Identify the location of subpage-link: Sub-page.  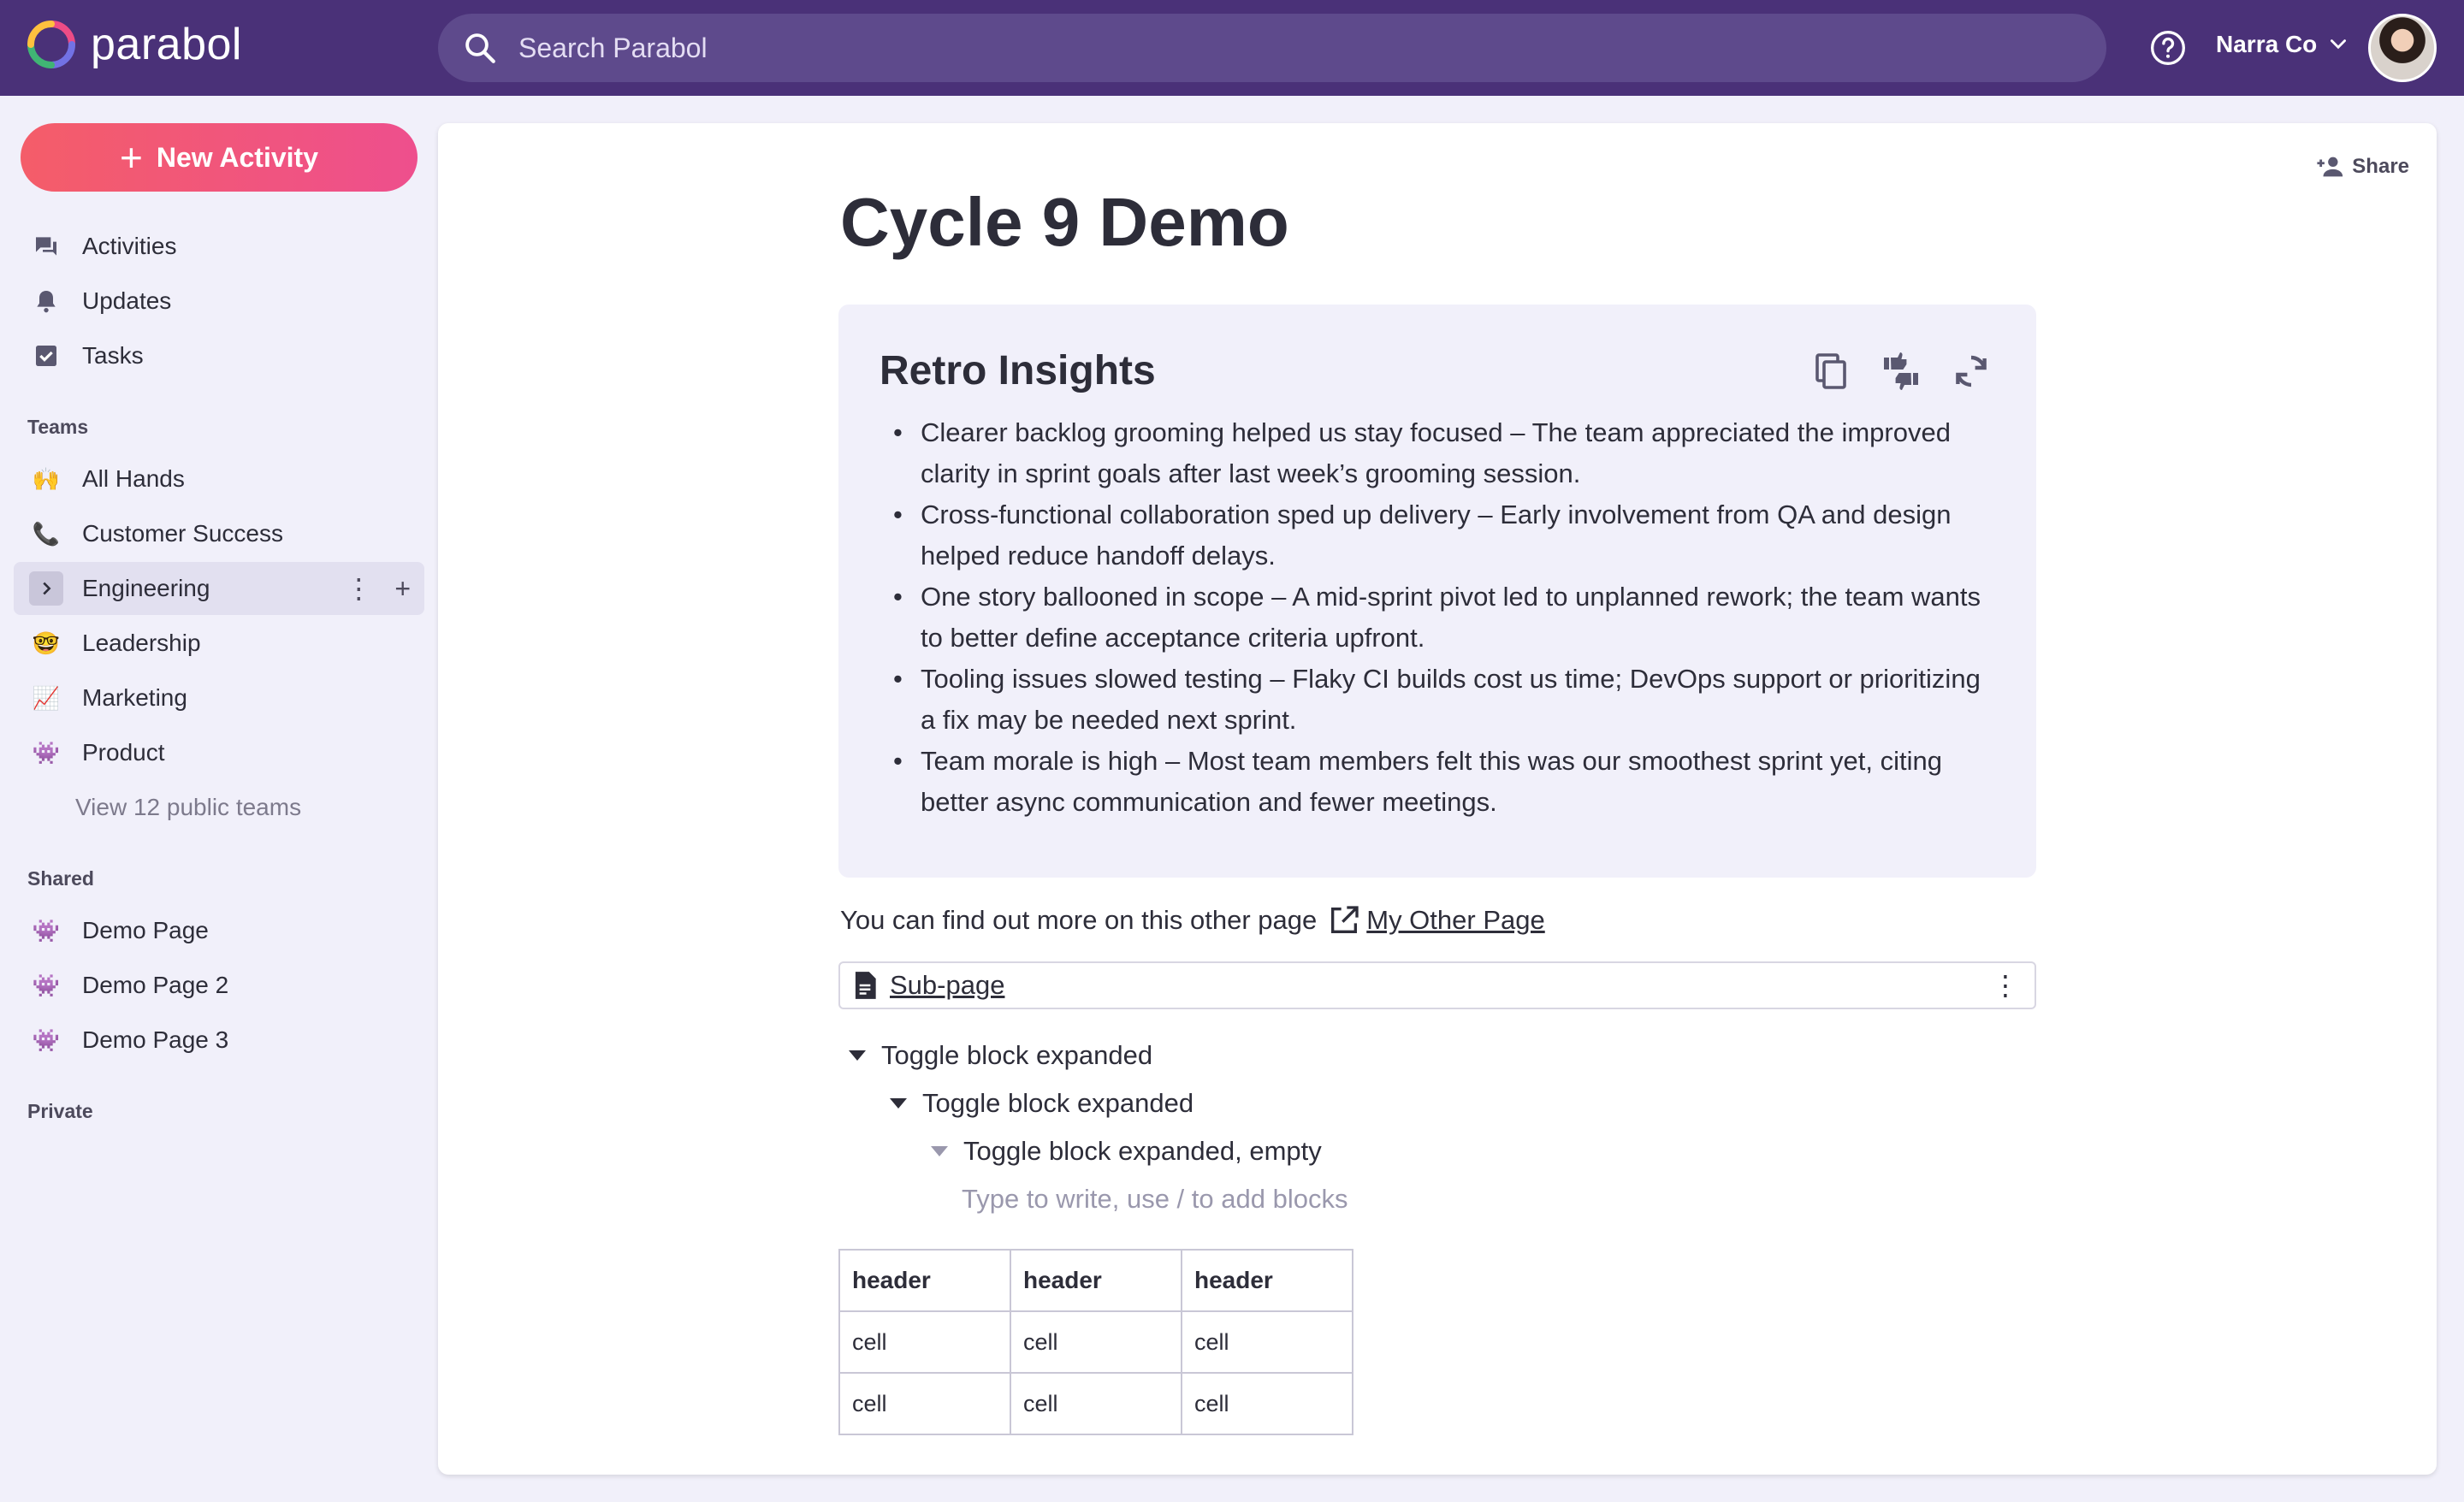
(947, 985).